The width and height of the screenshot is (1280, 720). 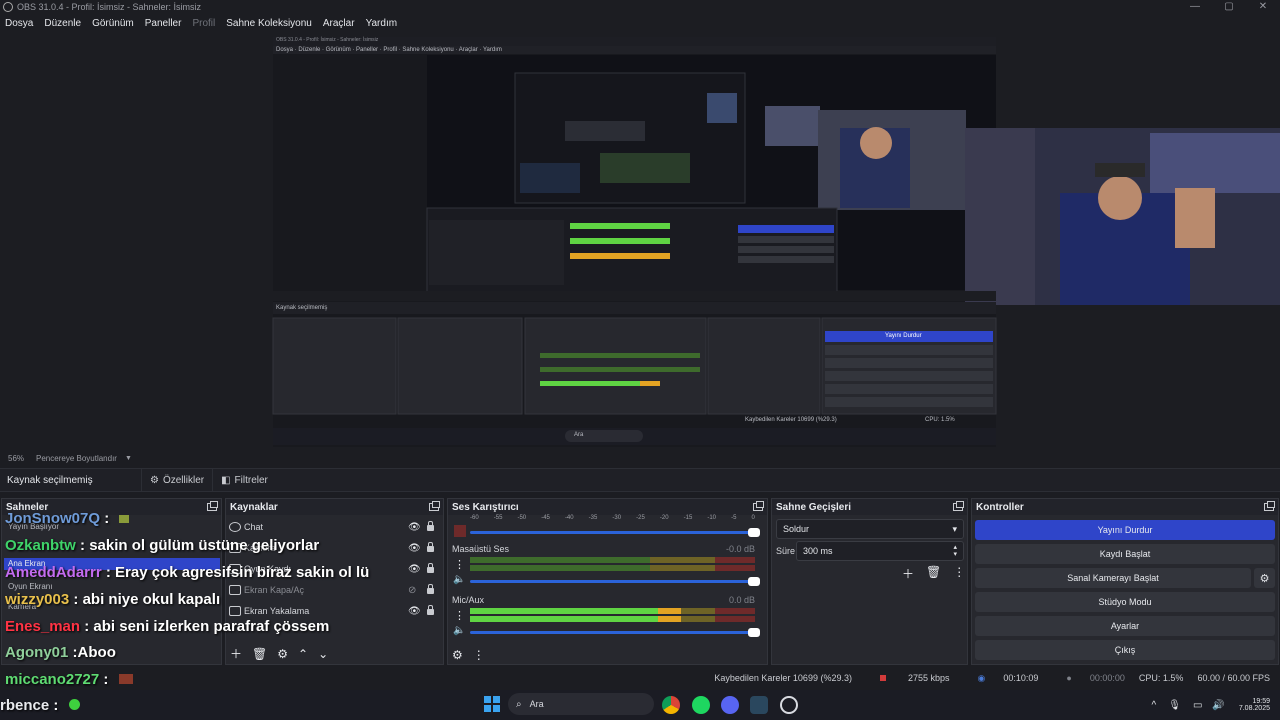 I want to click on eye-hidden-icon: ⊘, so click(x=412, y=590).